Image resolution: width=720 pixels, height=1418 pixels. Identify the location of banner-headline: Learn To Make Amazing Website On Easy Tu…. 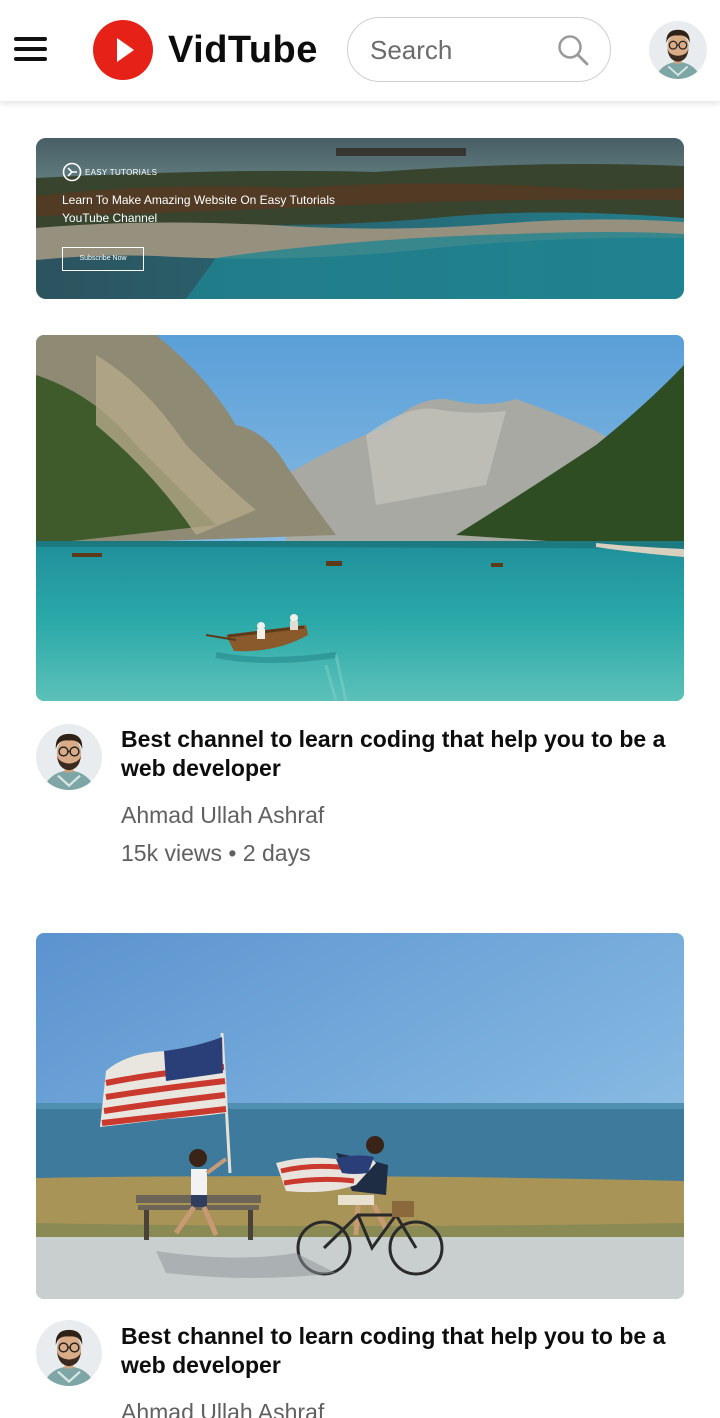
(199, 200).